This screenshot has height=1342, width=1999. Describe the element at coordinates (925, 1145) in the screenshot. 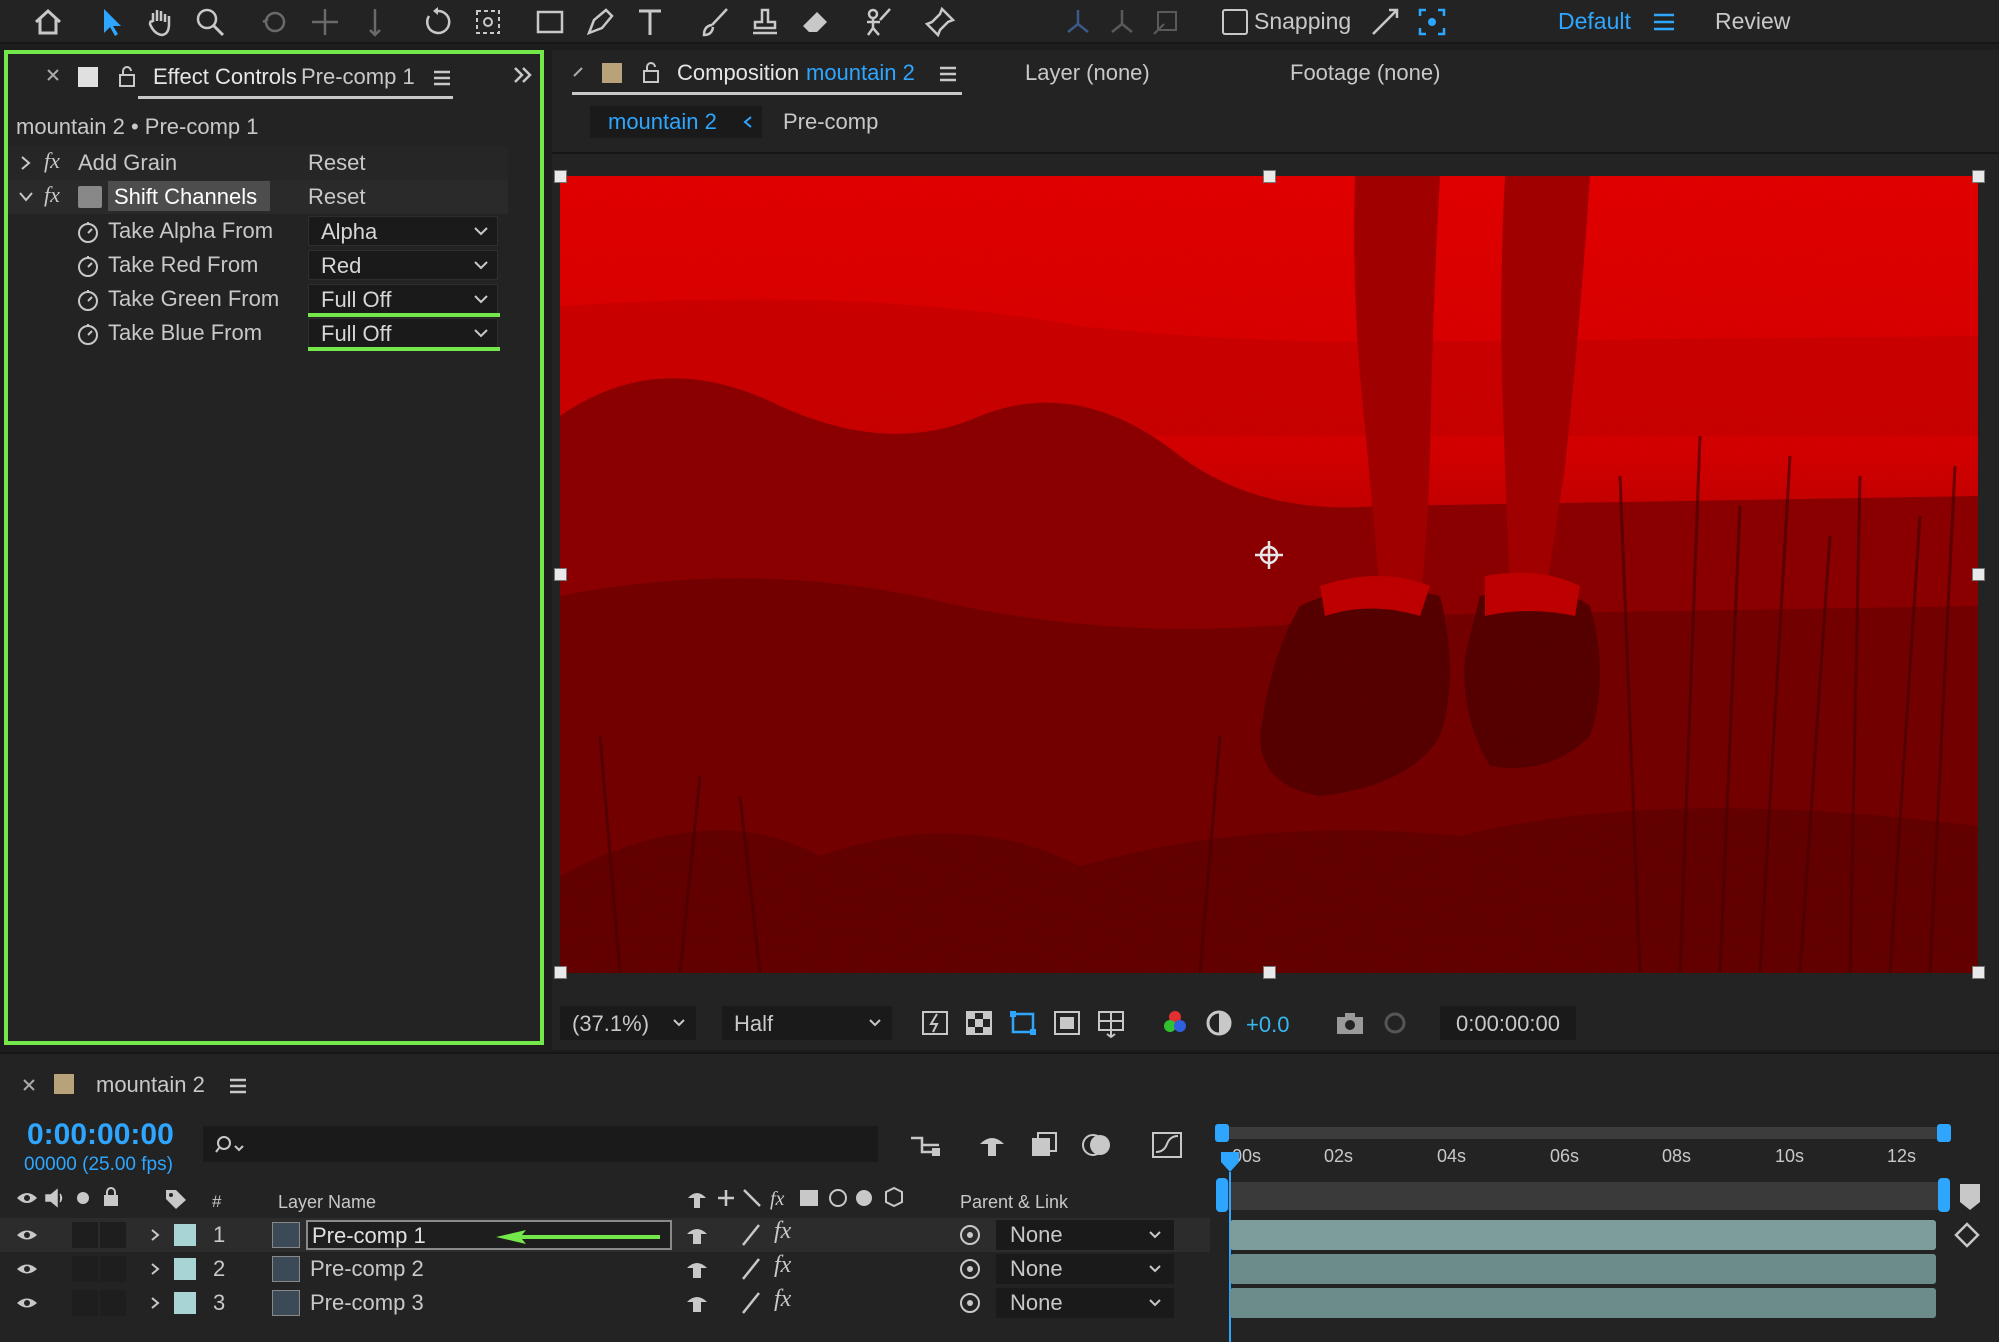

I see `composition-mini-flowchart-icon` at that location.